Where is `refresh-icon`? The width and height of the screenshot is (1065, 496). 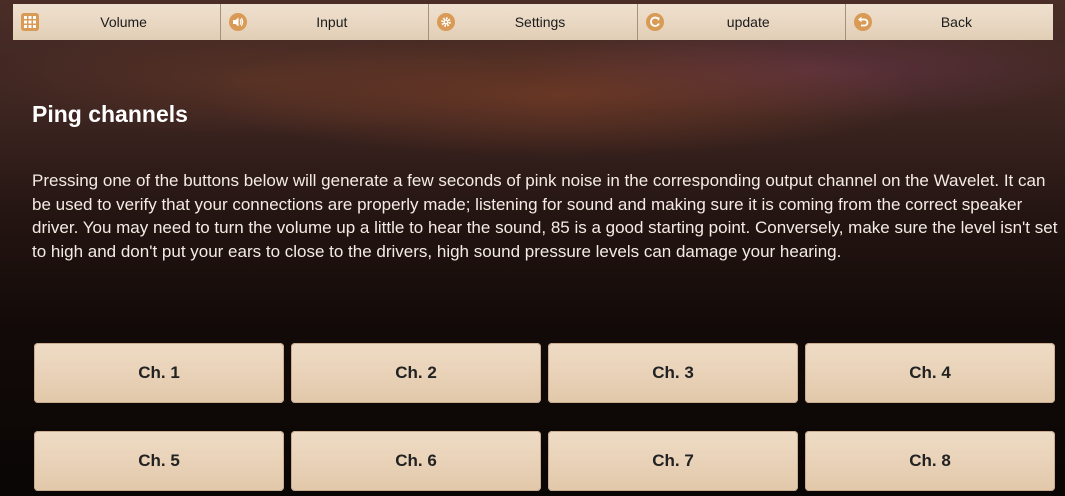
refresh-icon is located at coordinates (655, 22).